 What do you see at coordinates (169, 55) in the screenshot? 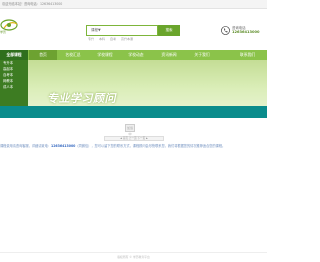
I see `nav-item-news: 资讯新闻` at bounding box center [169, 55].